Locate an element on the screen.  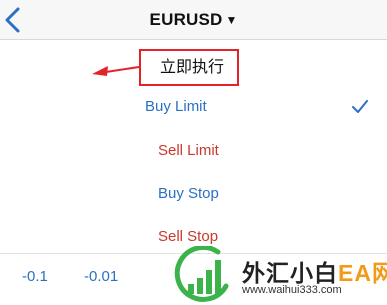
step-minus-0-1-button: -0.1 is located at coordinates (35, 276).